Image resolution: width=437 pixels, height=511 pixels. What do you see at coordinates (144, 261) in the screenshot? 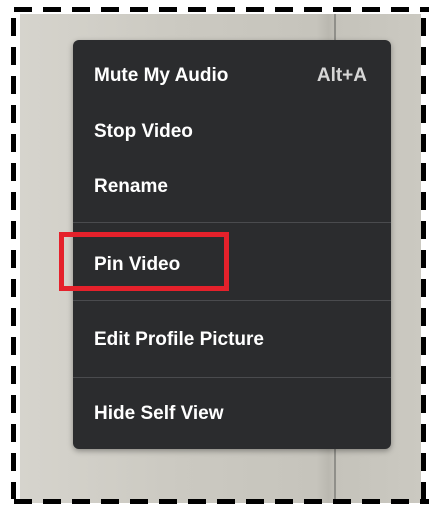
I see `highlight-box` at bounding box center [144, 261].